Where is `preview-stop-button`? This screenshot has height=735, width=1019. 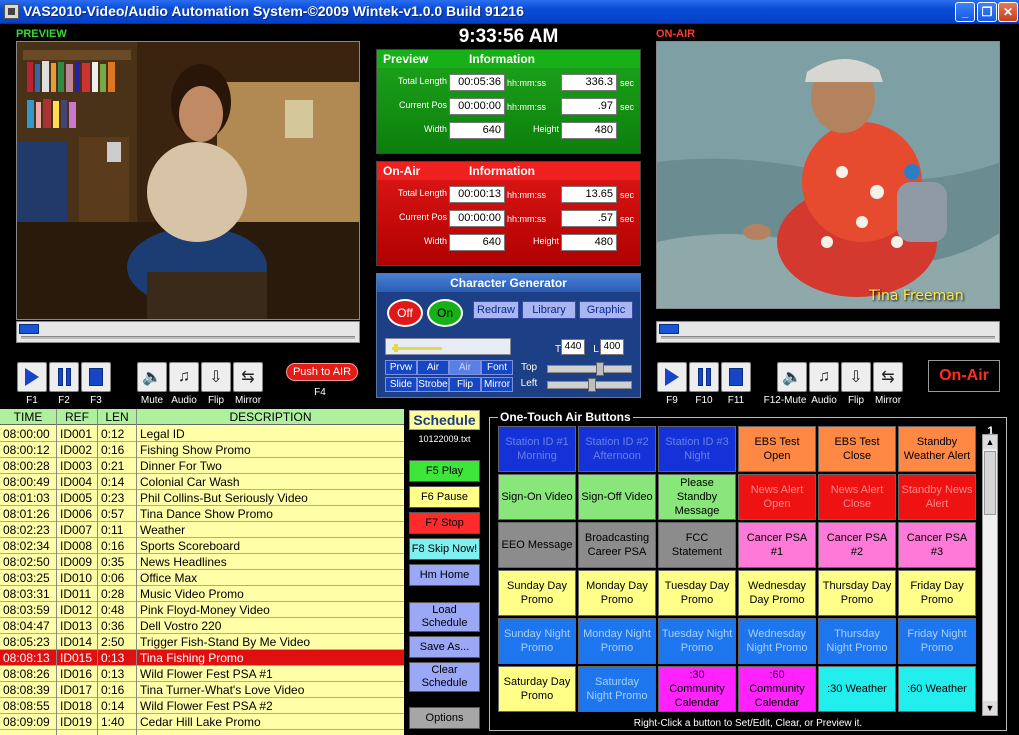 preview-stop-button is located at coordinates (96, 377).